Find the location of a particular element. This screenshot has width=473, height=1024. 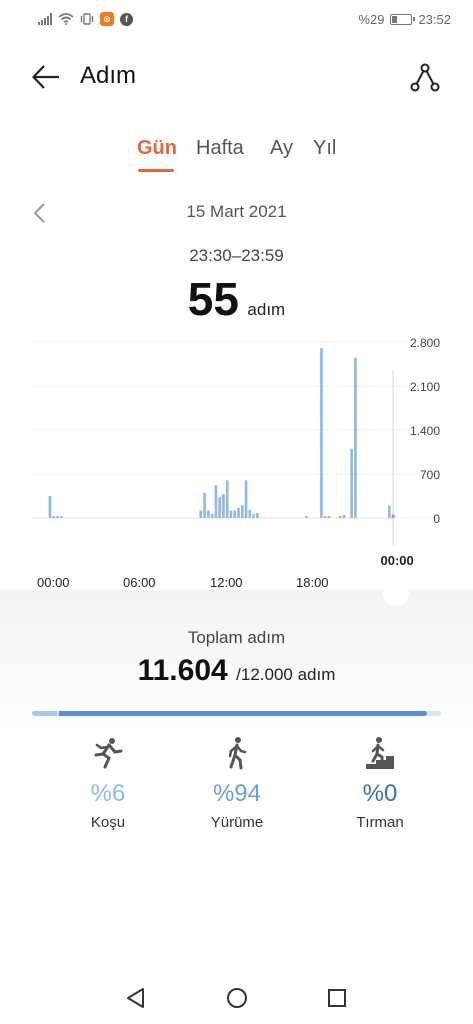

y-tick-label: 0 is located at coordinates (436, 519).